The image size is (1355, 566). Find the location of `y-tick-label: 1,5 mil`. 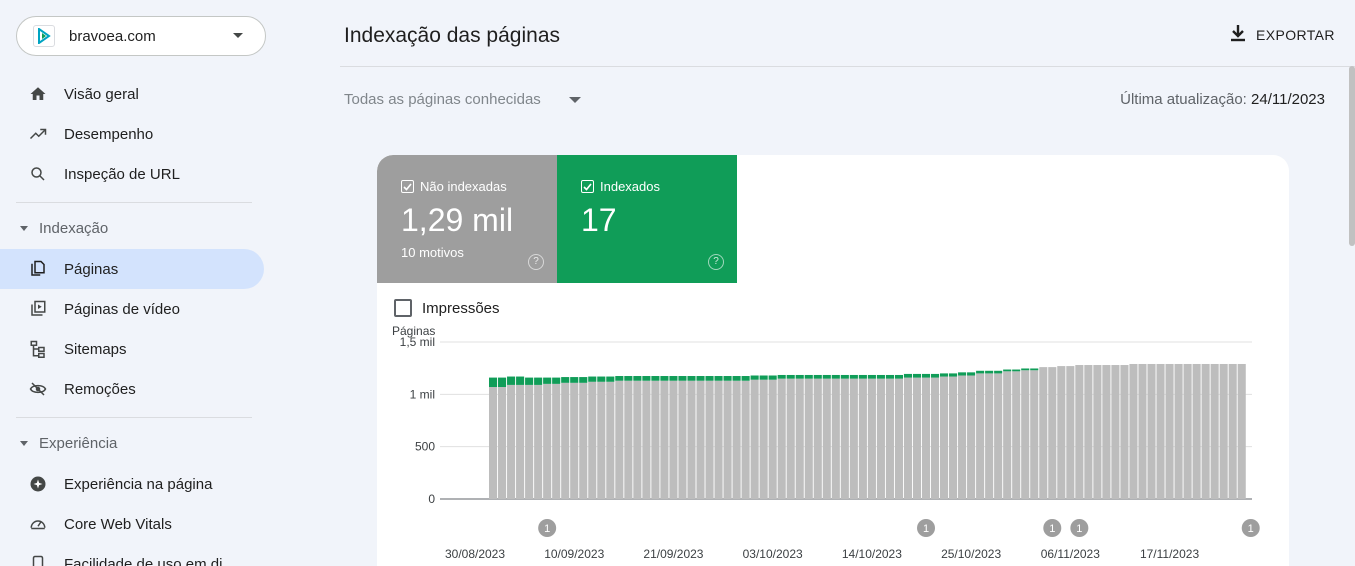

y-tick-label: 1,5 mil is located at coordinates (417, 342).